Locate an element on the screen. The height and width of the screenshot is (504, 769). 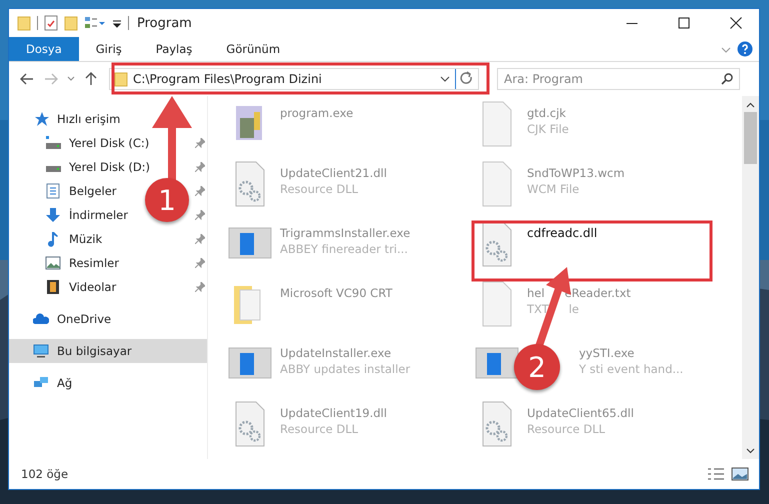
sidebar-item: Videolar is located at coordinates (92, 287).